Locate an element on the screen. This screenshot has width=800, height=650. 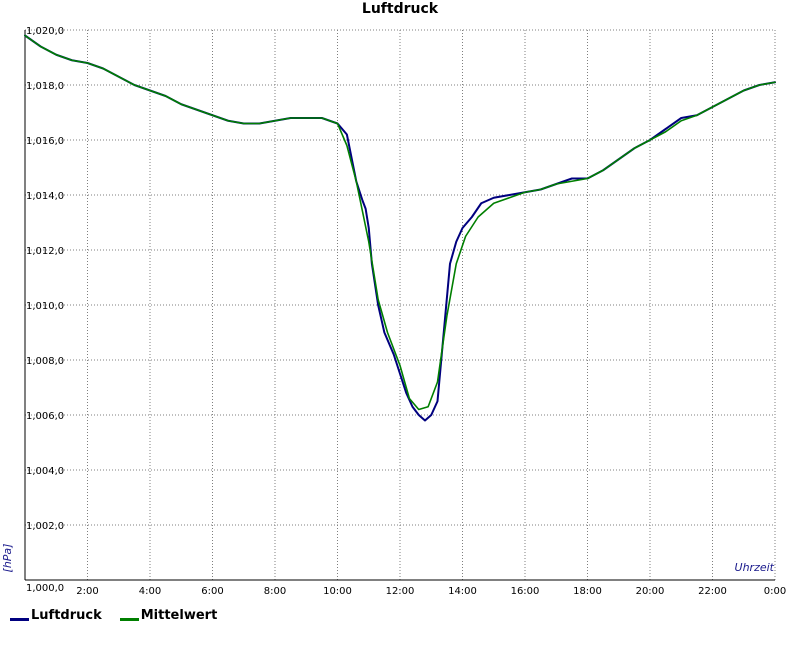
y-tick-label: 1,002,0 is located at coordinates (45, 526).